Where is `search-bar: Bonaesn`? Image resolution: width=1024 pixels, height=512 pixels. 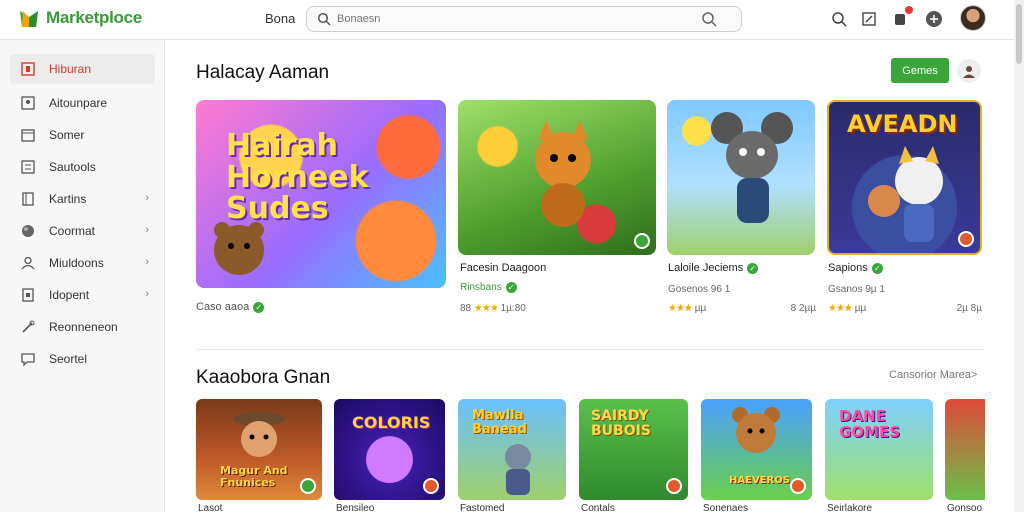 search-bar: Bonaesn is located at coordinates (524, 19).